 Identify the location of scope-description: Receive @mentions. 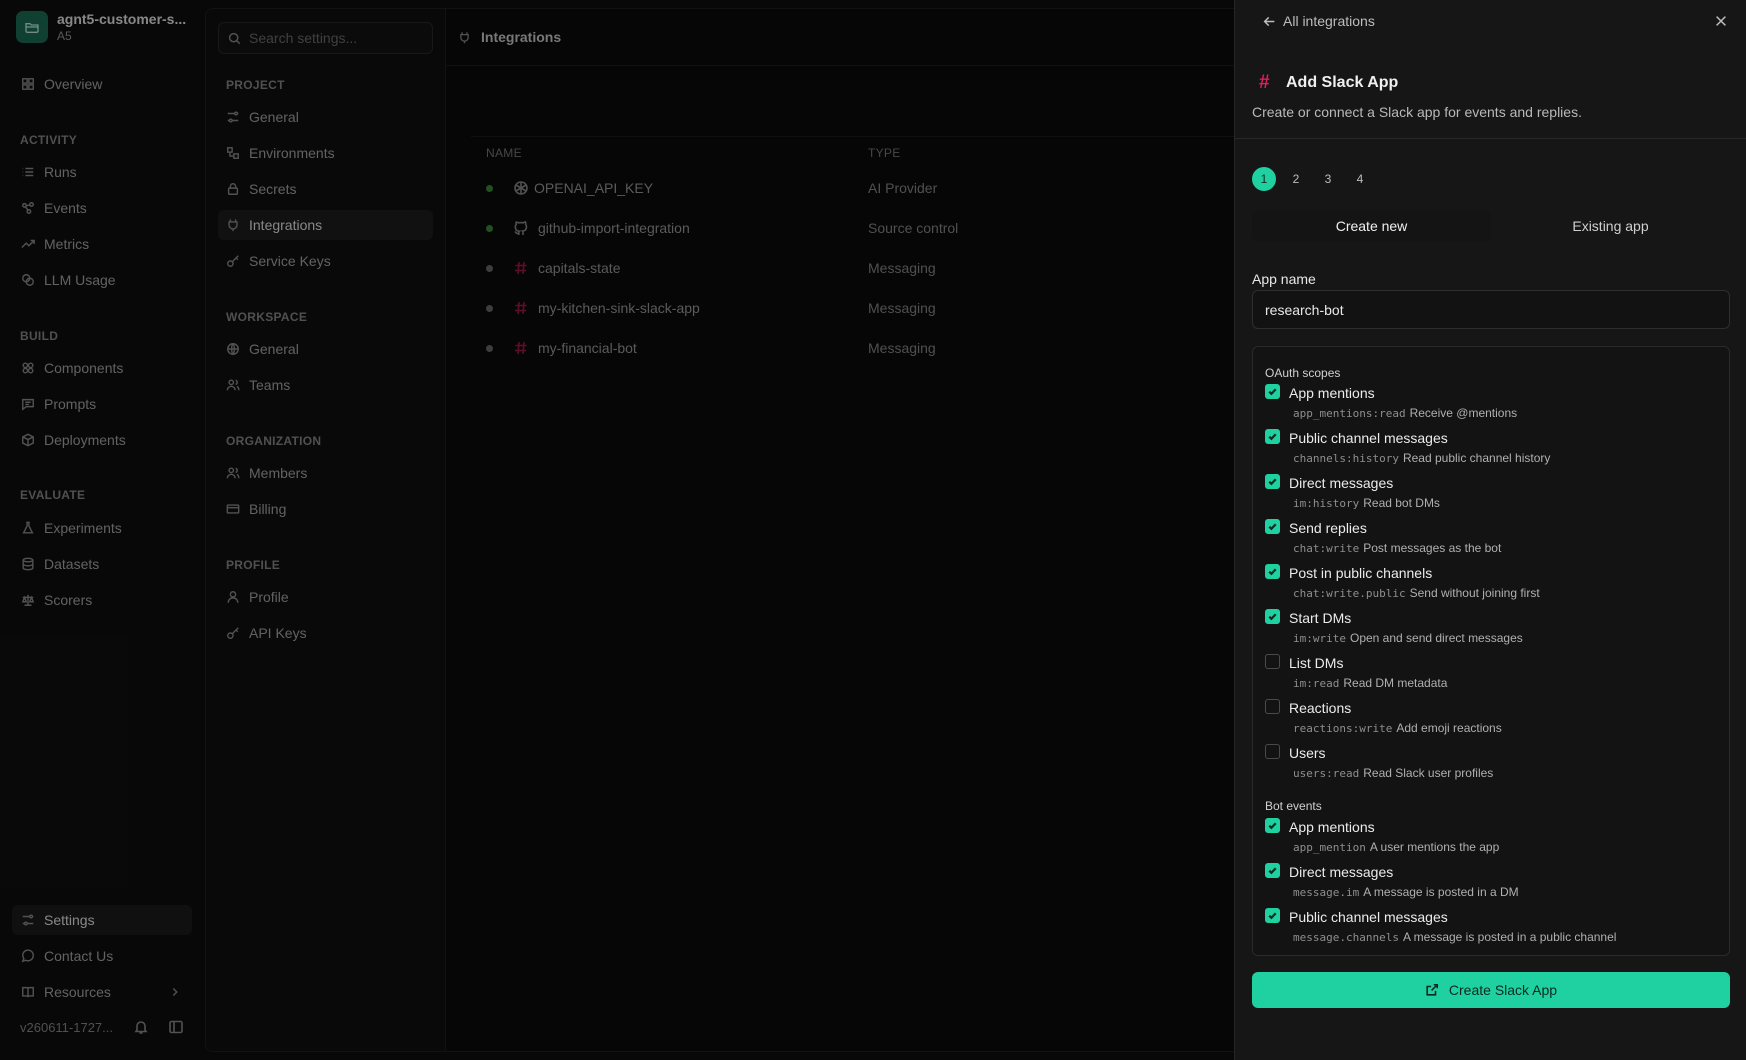
(1463, 413).